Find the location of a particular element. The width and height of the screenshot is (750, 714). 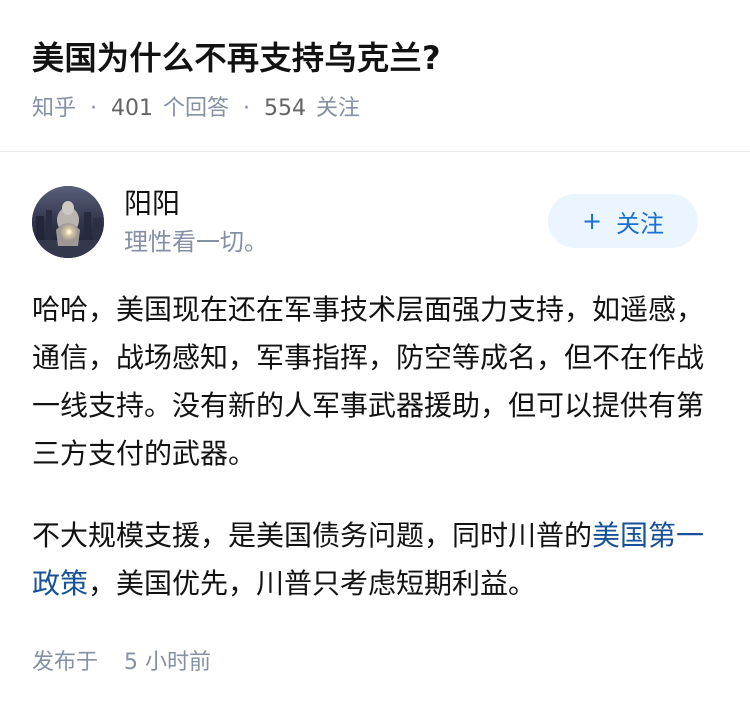

published-time-unit: 小时前 is located at coordinates (178, 662).